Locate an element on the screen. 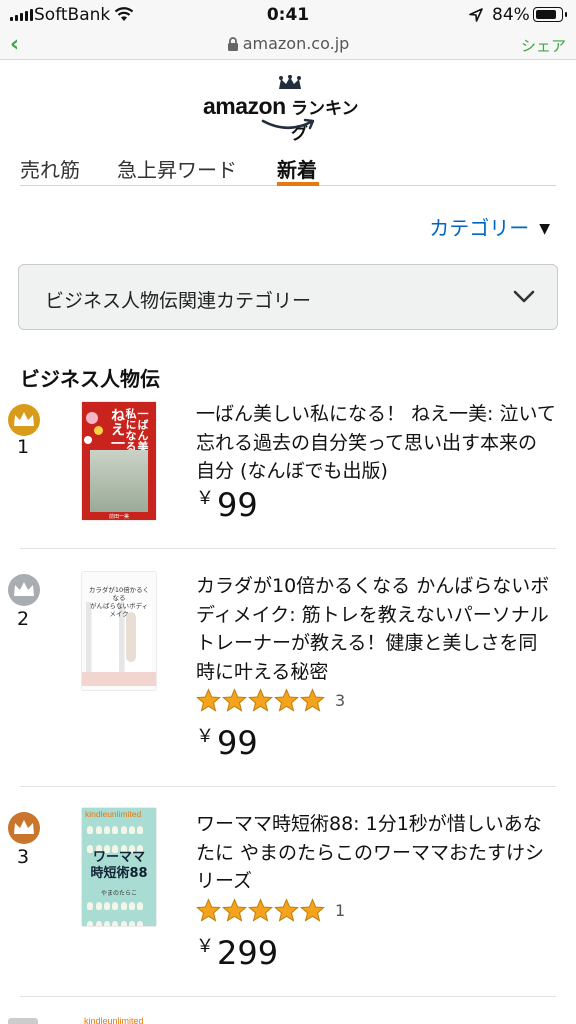  next-kindle-unlimited-badge: kindleunlimited is located at coordinates (114, 1020).